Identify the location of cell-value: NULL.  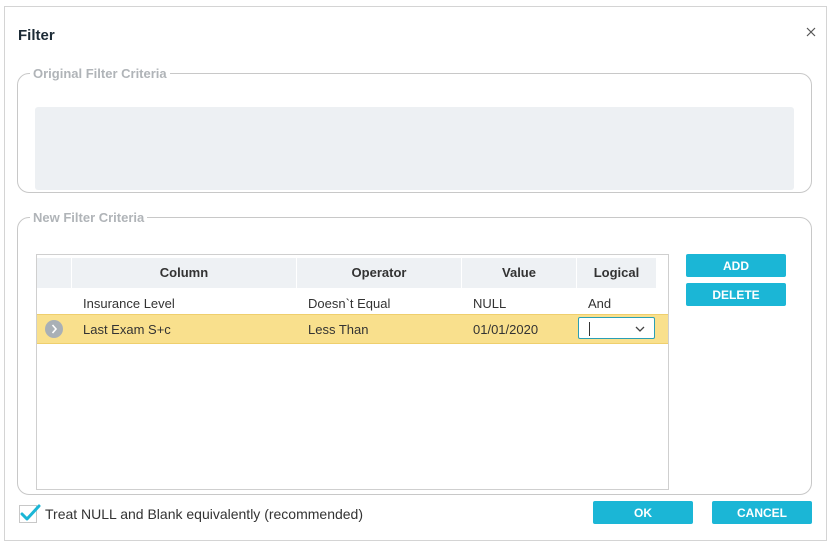
(489, 303).